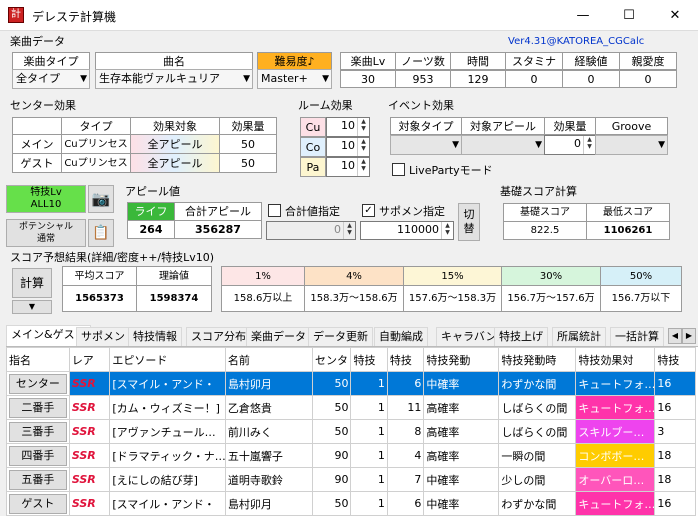 The width and height of the screenshot is (698, 516). What do you see at coordinates (583, 15) in the screenshot?
I see `minimize-button: —` at bounding box center [583, 15].